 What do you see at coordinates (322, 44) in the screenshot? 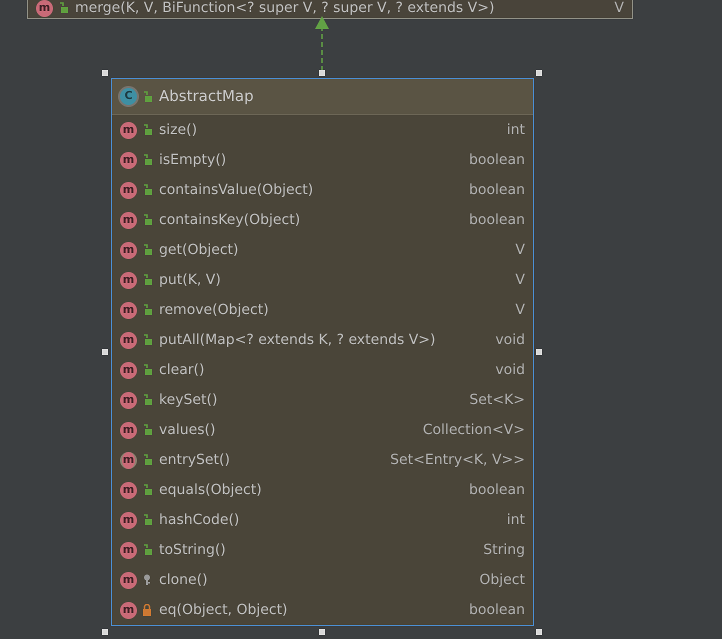
I see `implements-arrow` at bounding box center [322, 44].